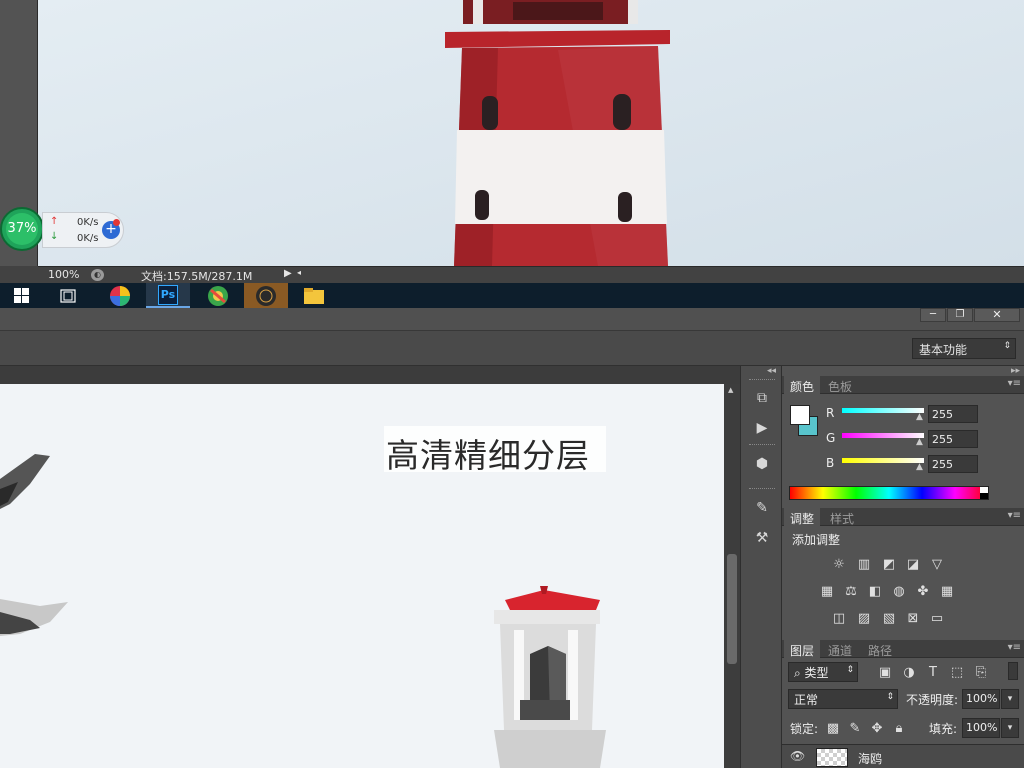  I want to click on expand-panels-icon: ▸▸, so click(1015, 371).